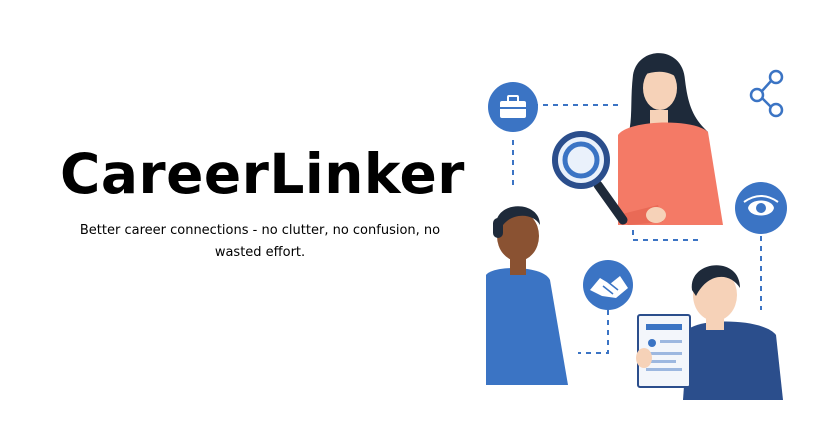 The image size is (829, 422). What do you see at coordinates (663, 351) in the screenshot?
I see `resume-document-icon` at bounding box center [663, 351].